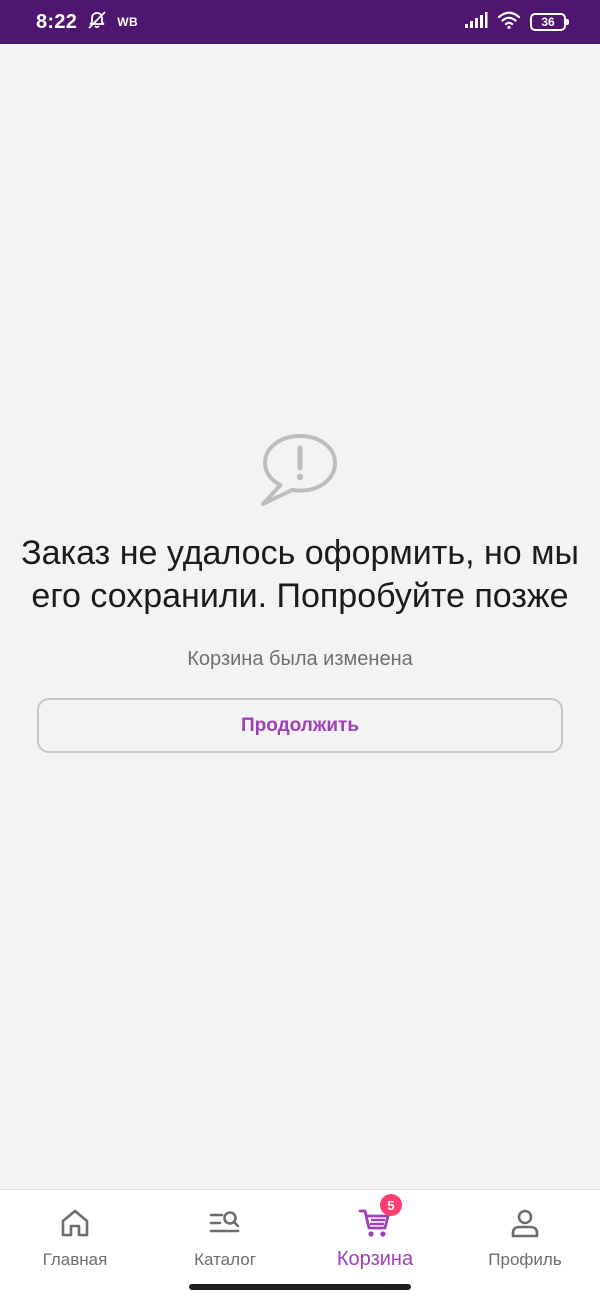 Image resolution: width=600 pixels, height=1299 pixels. Describe the element at coordinates (225, 1259) in the screenshot. I see `nav-label-catalog: Каталог` at that location.